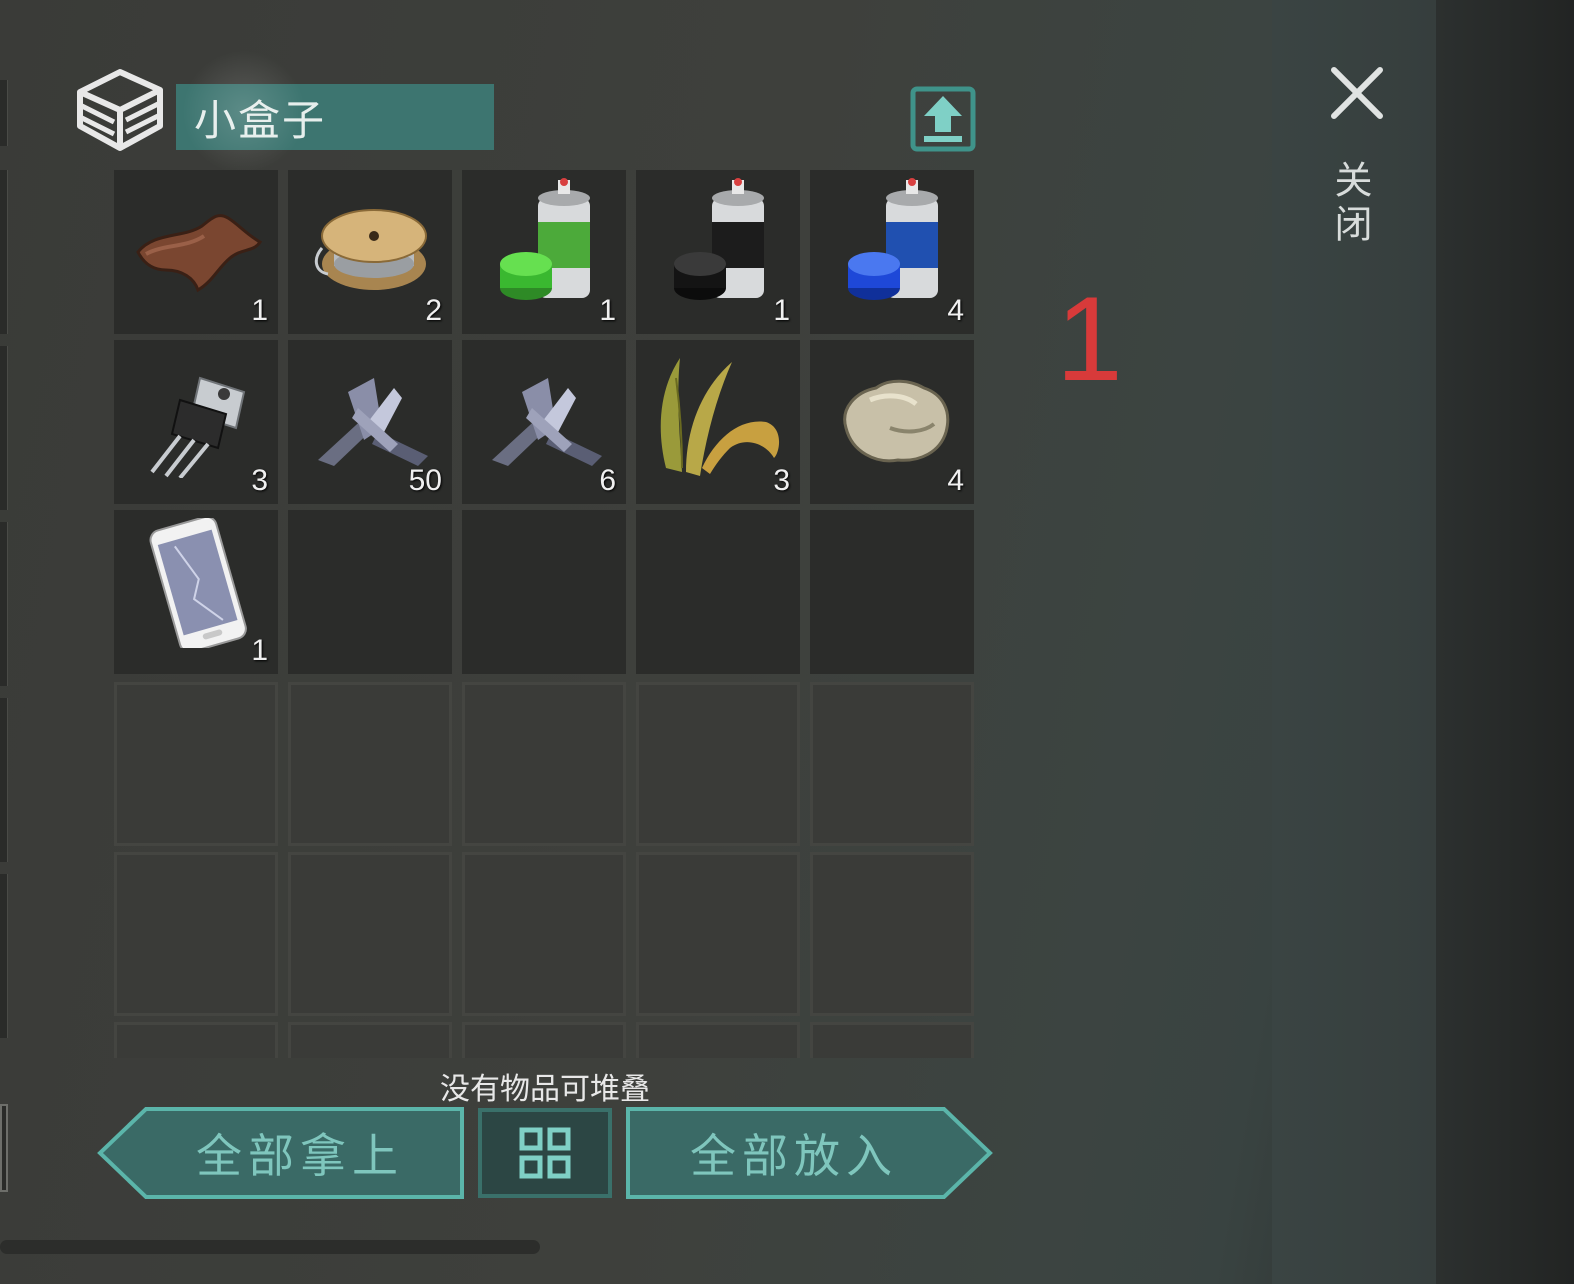 This screenshot has height=1284, width=1574. What do you see at coordinates (943, 119) in the screenshot?
I see `upload-tray-icon` at bounding box center [943, 119].